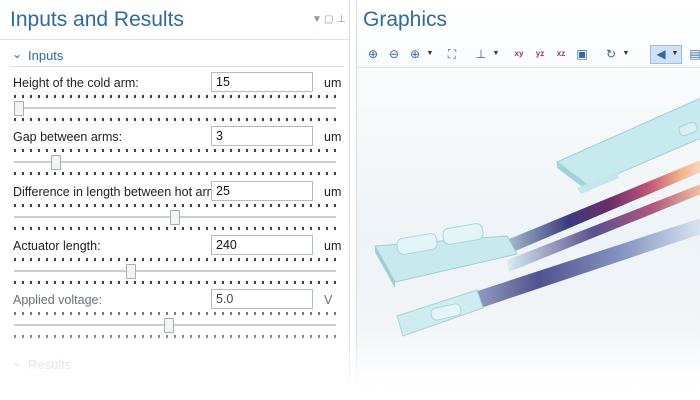  What do you see at coordinates (317, 19) in the screenshot?
I see `panel-menu-icon: ▼` at bounding box center [317, 19].